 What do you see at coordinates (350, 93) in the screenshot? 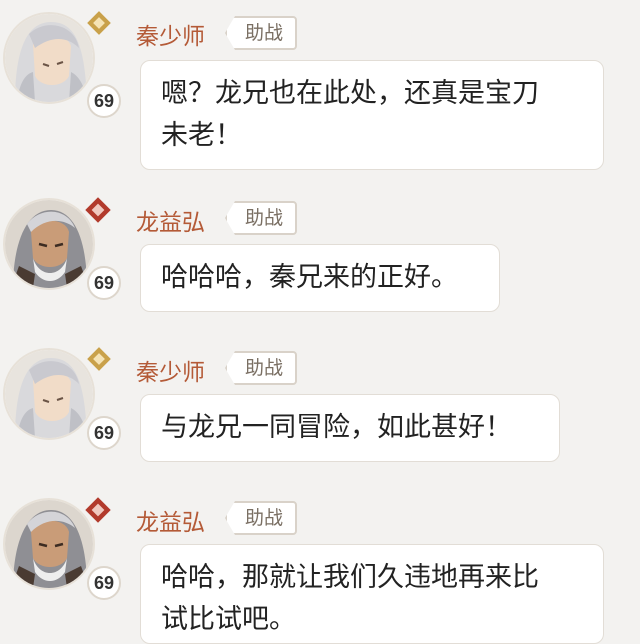
I see `message-line: 嗯？龙兄也在此处，还真是宝刀` at bounding box center [350, 93].